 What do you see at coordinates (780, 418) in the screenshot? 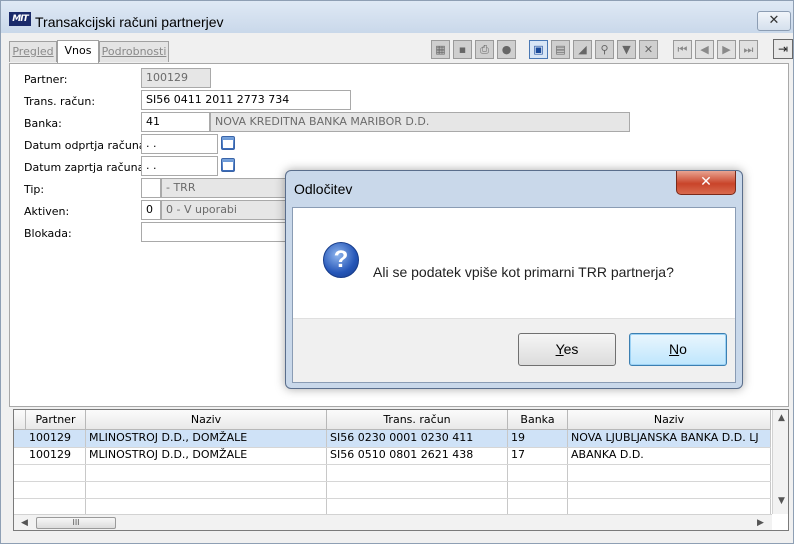
I see `scroll-up-icon: ▲` at bounding box center [780, 418].